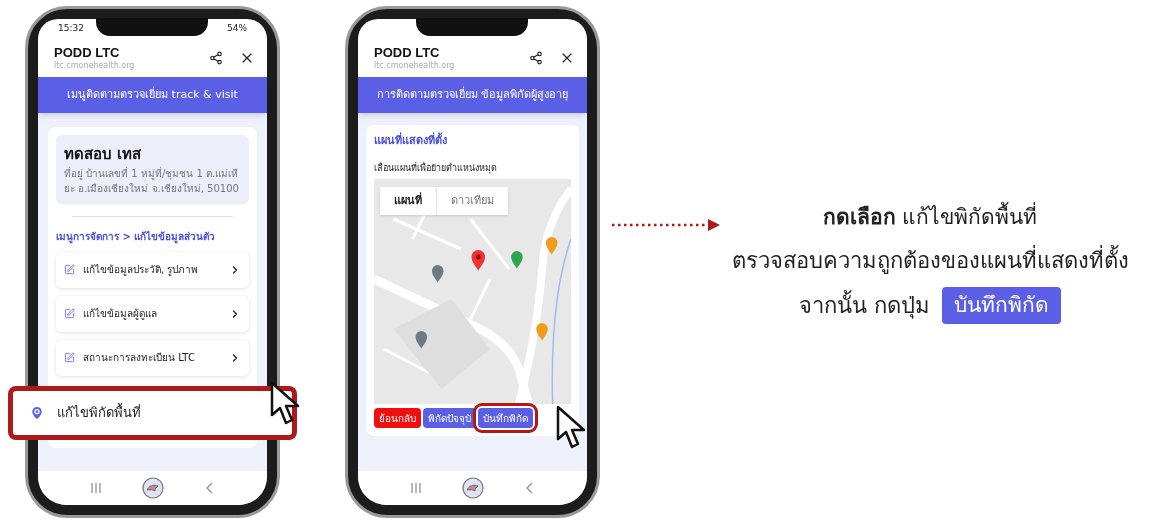  I want to click on profile-name: ทดสอบ เทส, so click(103, 154).